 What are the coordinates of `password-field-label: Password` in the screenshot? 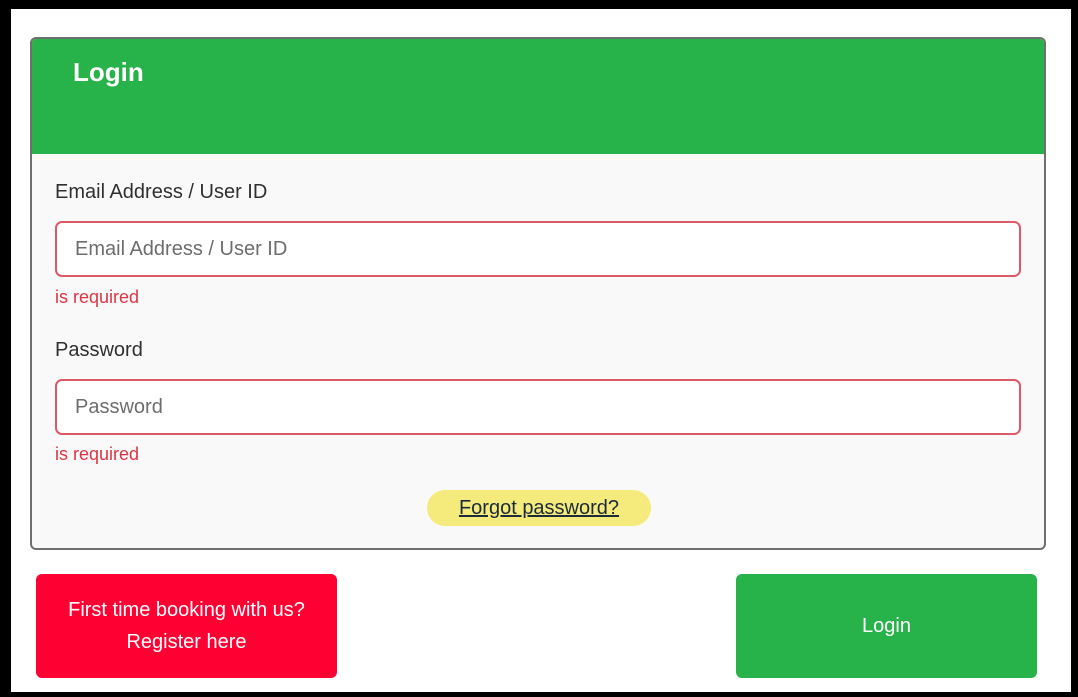 It's located at (99, 350).